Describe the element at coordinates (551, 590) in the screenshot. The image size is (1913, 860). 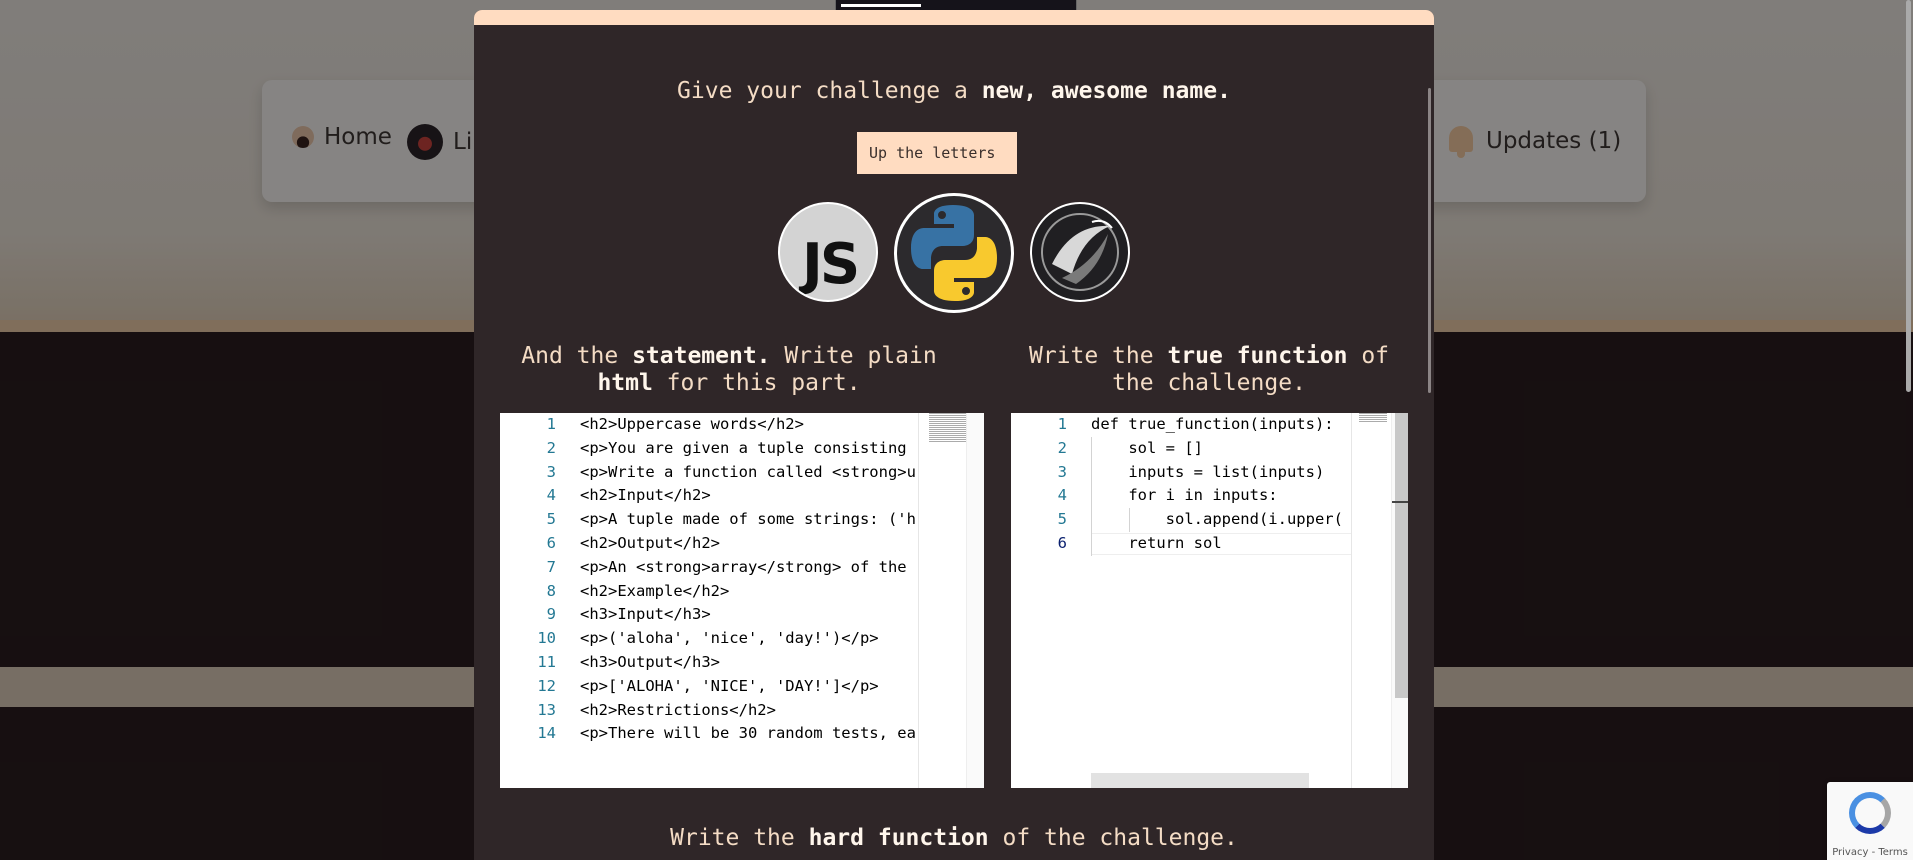
I see `line-number: 8` at that location.